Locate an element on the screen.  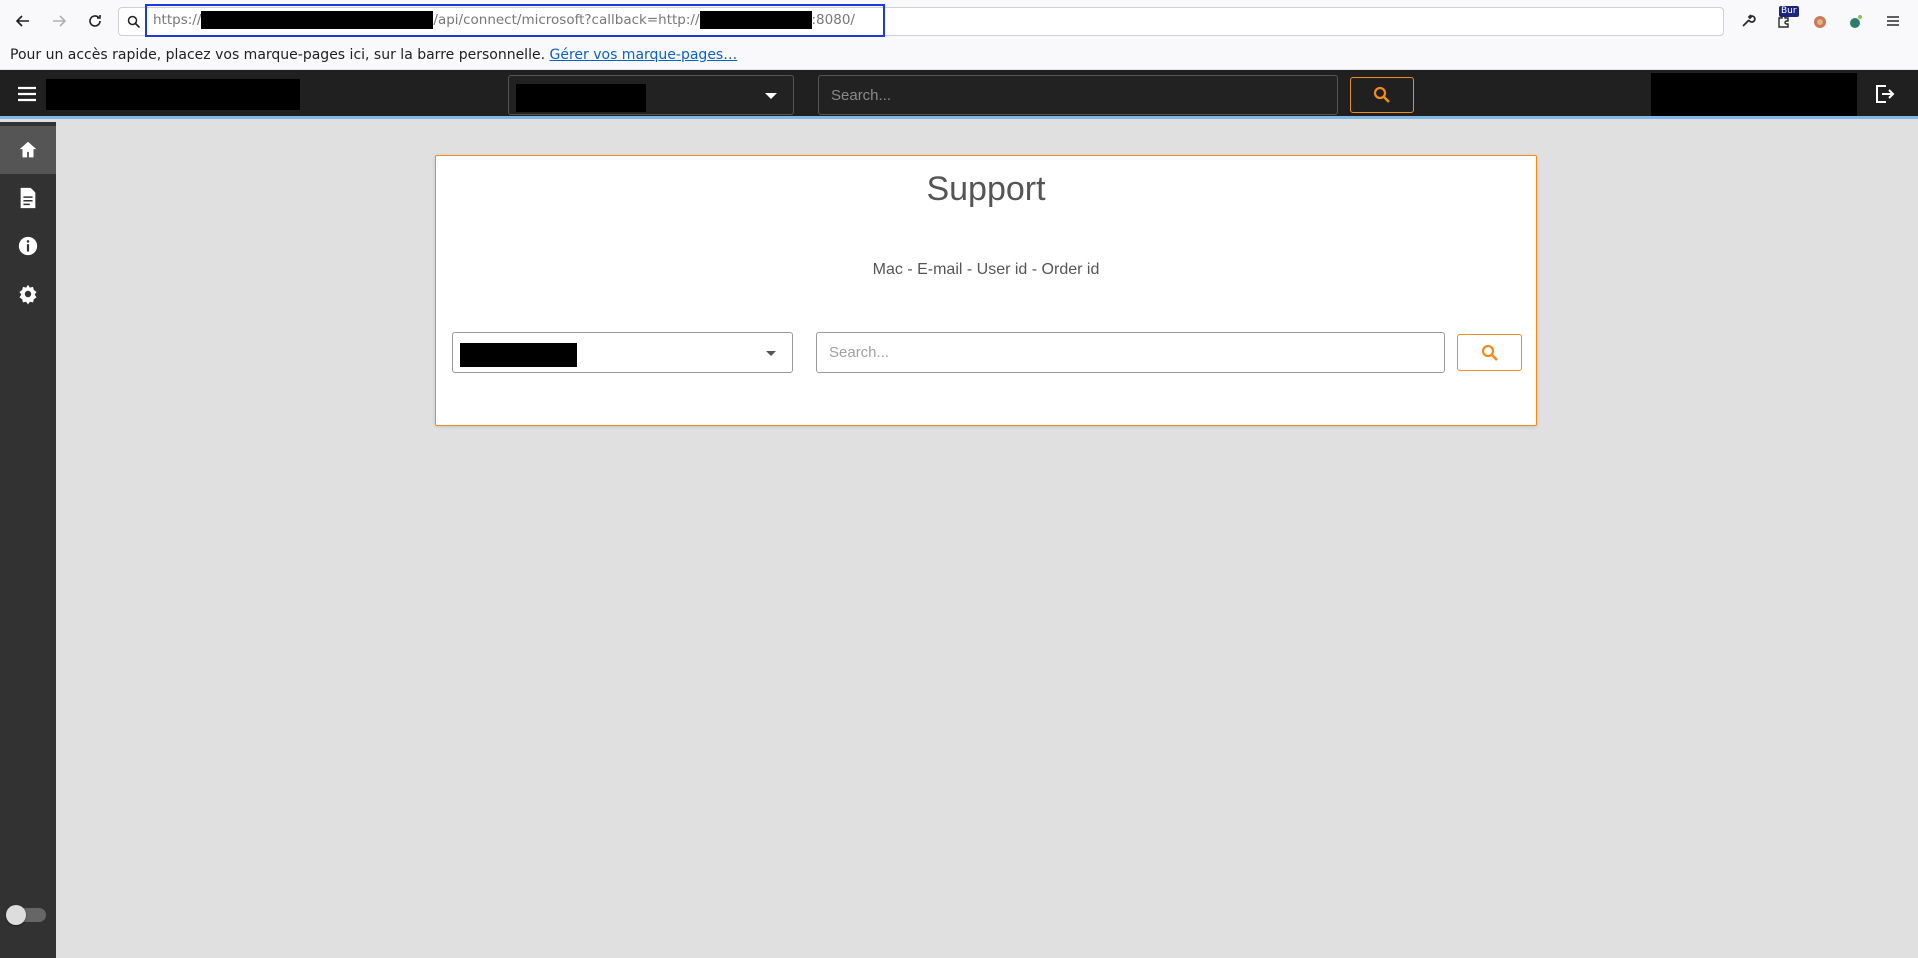
document-icon is located at coordinates (28, 198).